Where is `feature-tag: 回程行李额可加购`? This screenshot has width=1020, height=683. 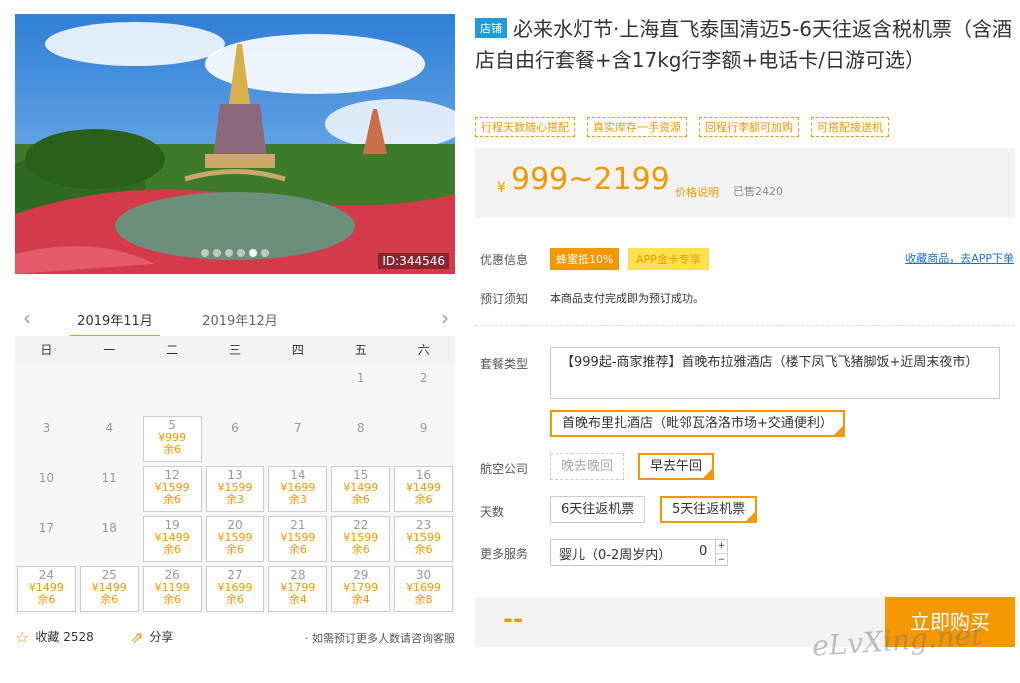 feature-tag: 回程行李额可加购 is located at coordinates (749, 127).